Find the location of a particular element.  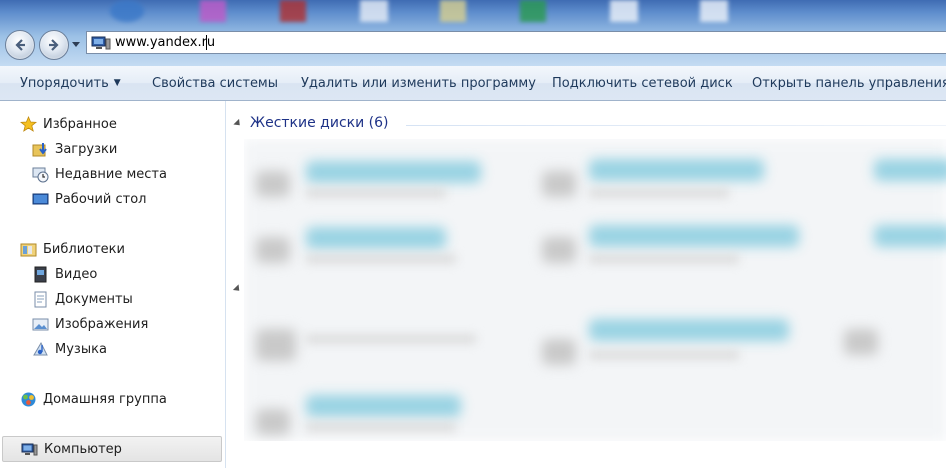

sidebar-item-label: Изображения is located at coordinates (102, 324).